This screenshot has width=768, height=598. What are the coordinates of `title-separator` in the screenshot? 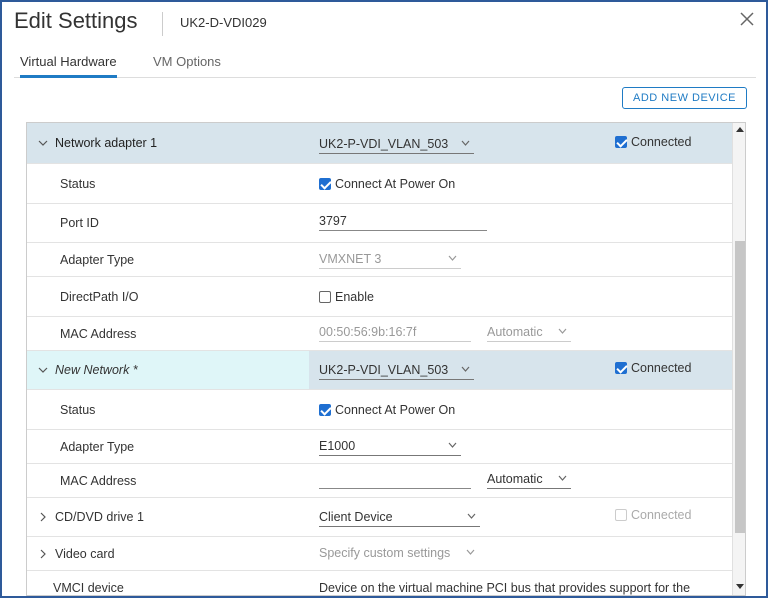 It's located at (162, 24).